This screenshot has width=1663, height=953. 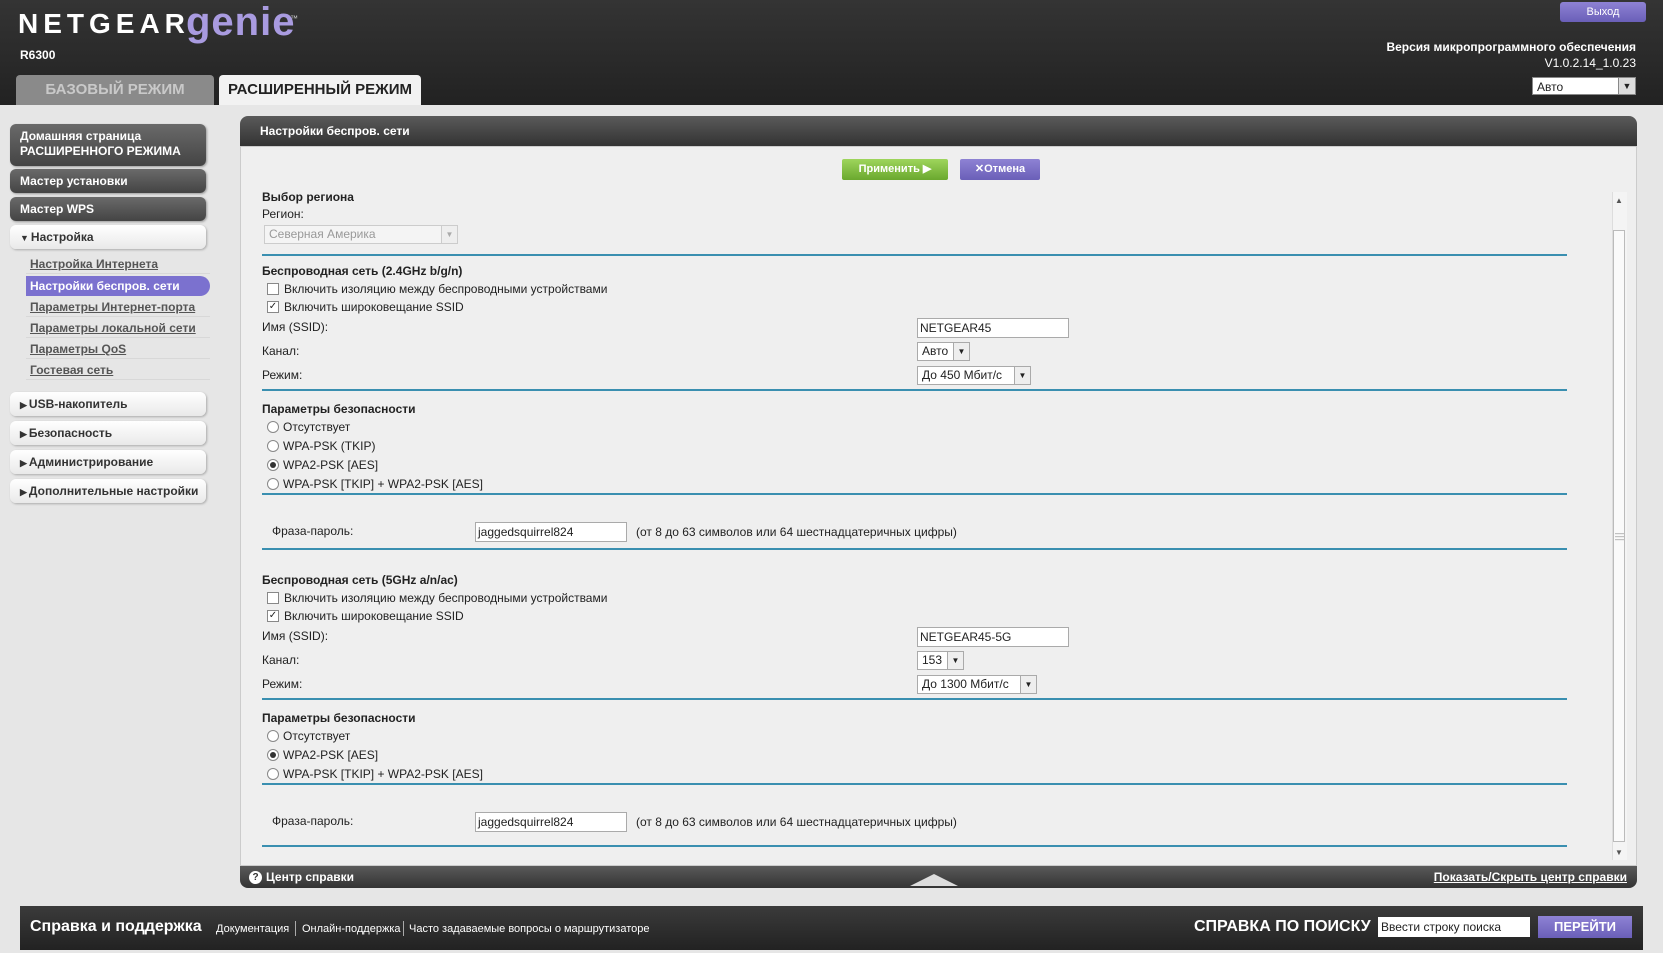 What do you see at coordinates (1584, 86) in the screenshot?
I see `language-select: Авто ▼` at bounding box center [1584, 86].